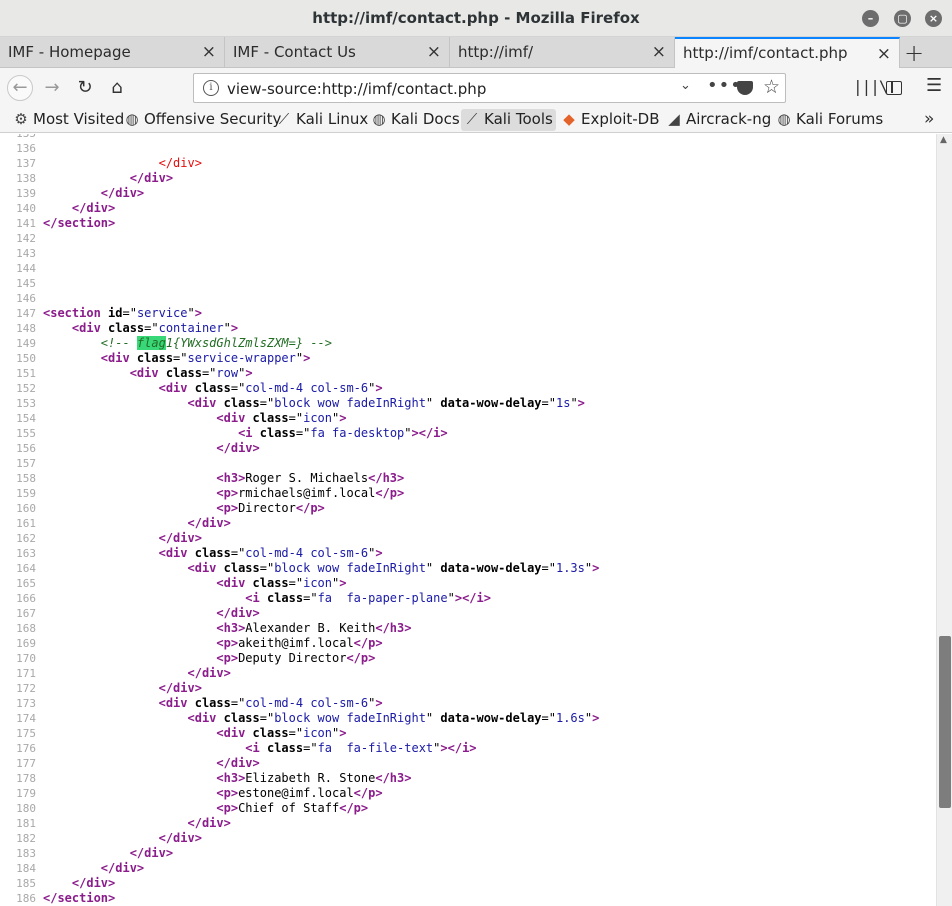 The width and height of the screenshot is (952, 906). Describe the element at coordinates (26, 178) in the screenshot. I see `line-number: 138` at that location.